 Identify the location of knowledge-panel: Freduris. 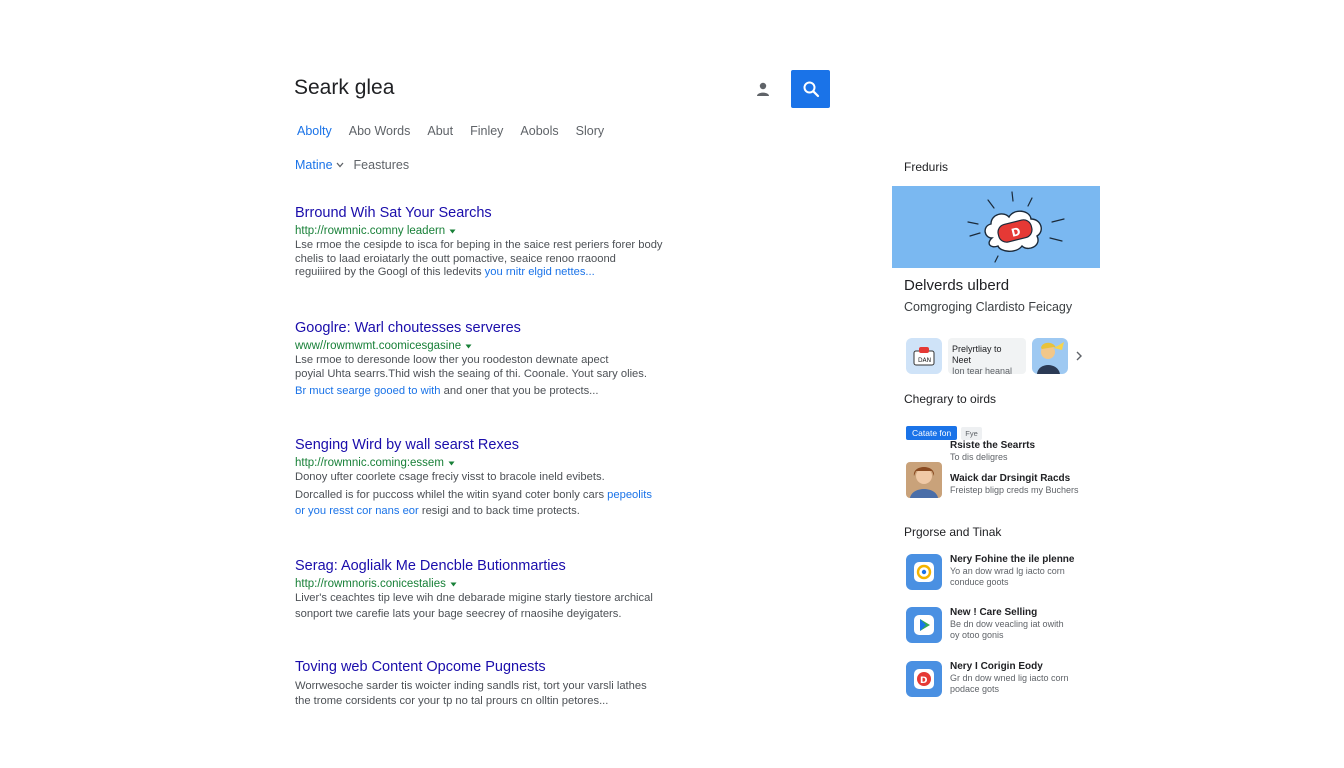
(996, 167).